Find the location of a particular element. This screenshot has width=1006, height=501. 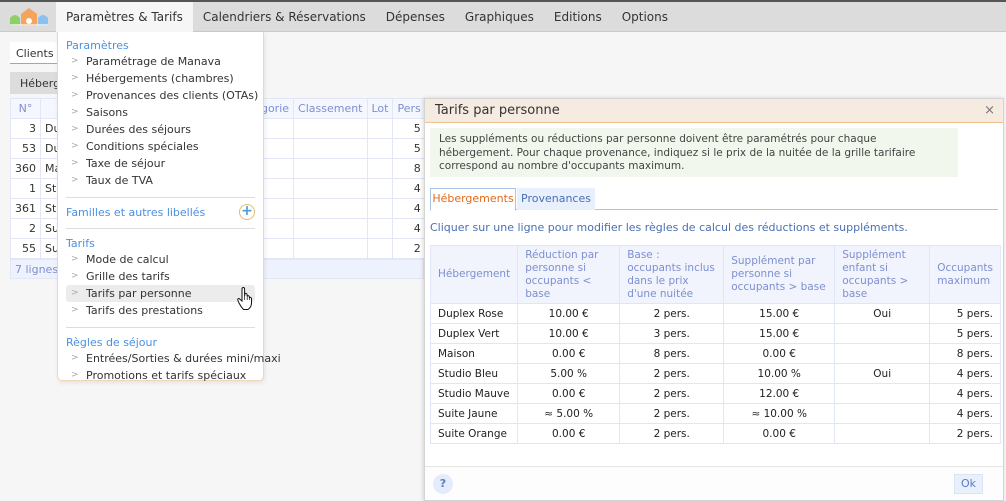

dialog-tabs: Hébergements Provenances is located at coordinates (714, 199).